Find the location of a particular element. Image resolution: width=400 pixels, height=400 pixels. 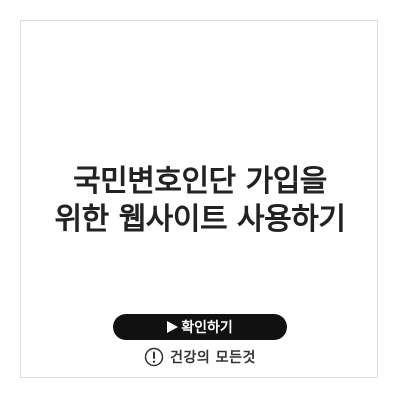

confirm-button: 확인하기 is located at coordinates (200, 327).